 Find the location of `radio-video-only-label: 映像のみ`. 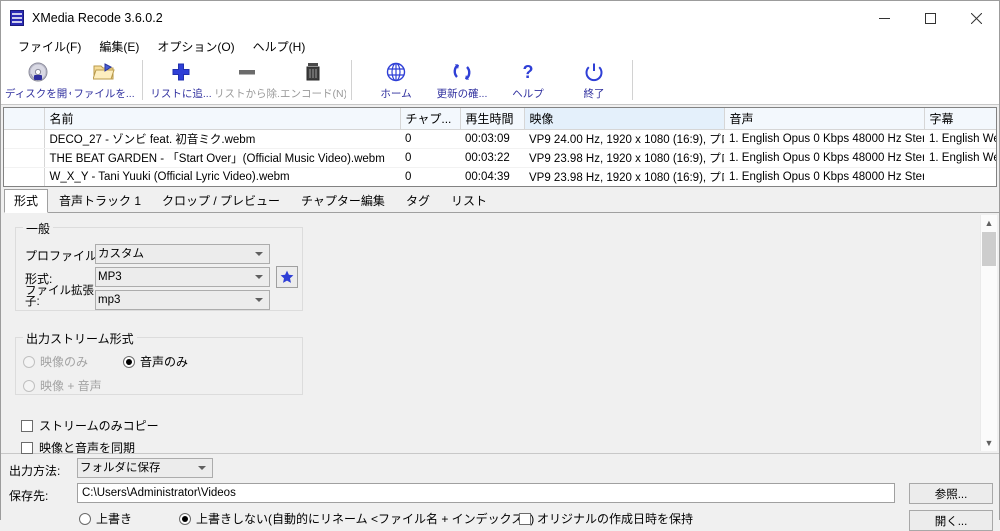

radio-video-only-label: 映像のみ is located at coordinates (64, 362).